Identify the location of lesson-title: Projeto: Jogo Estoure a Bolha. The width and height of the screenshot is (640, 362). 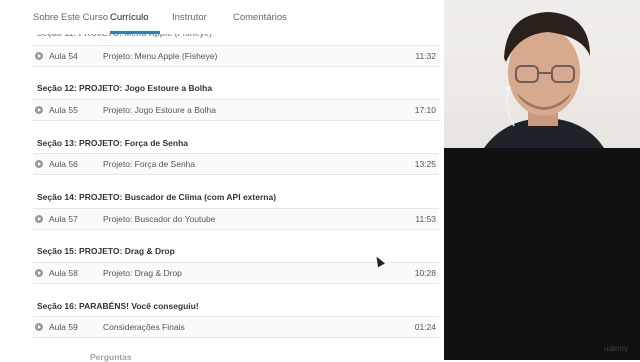
(159, 110).